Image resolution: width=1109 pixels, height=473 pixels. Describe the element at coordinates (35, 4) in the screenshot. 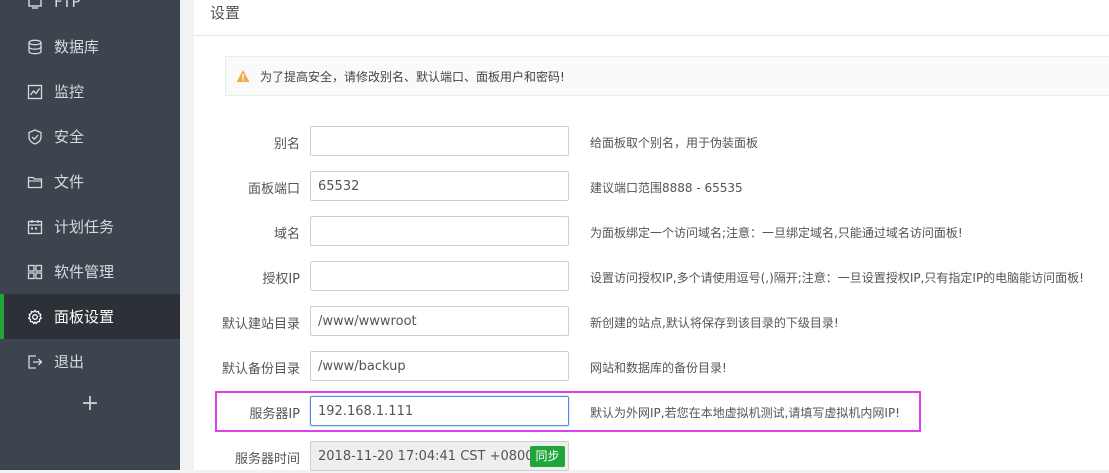

I see `ftp-icon` at that location.